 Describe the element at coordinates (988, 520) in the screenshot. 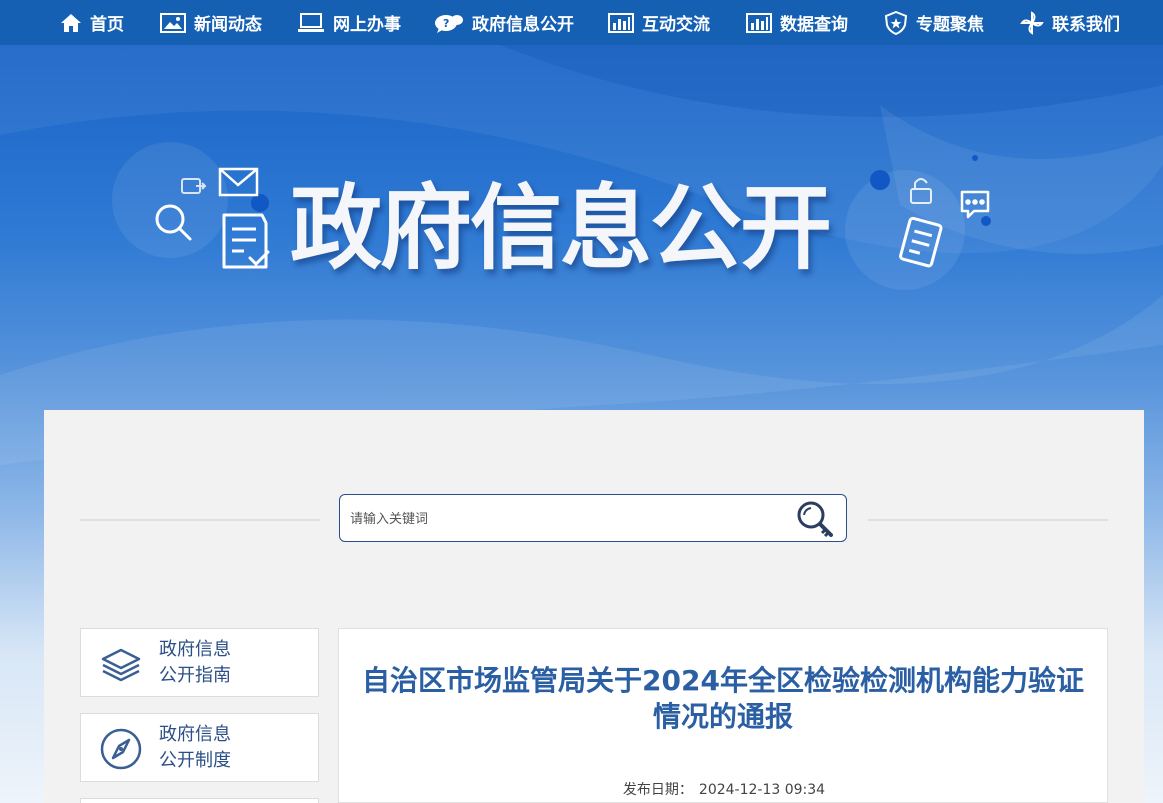

I see `search-divider-right` at that location.